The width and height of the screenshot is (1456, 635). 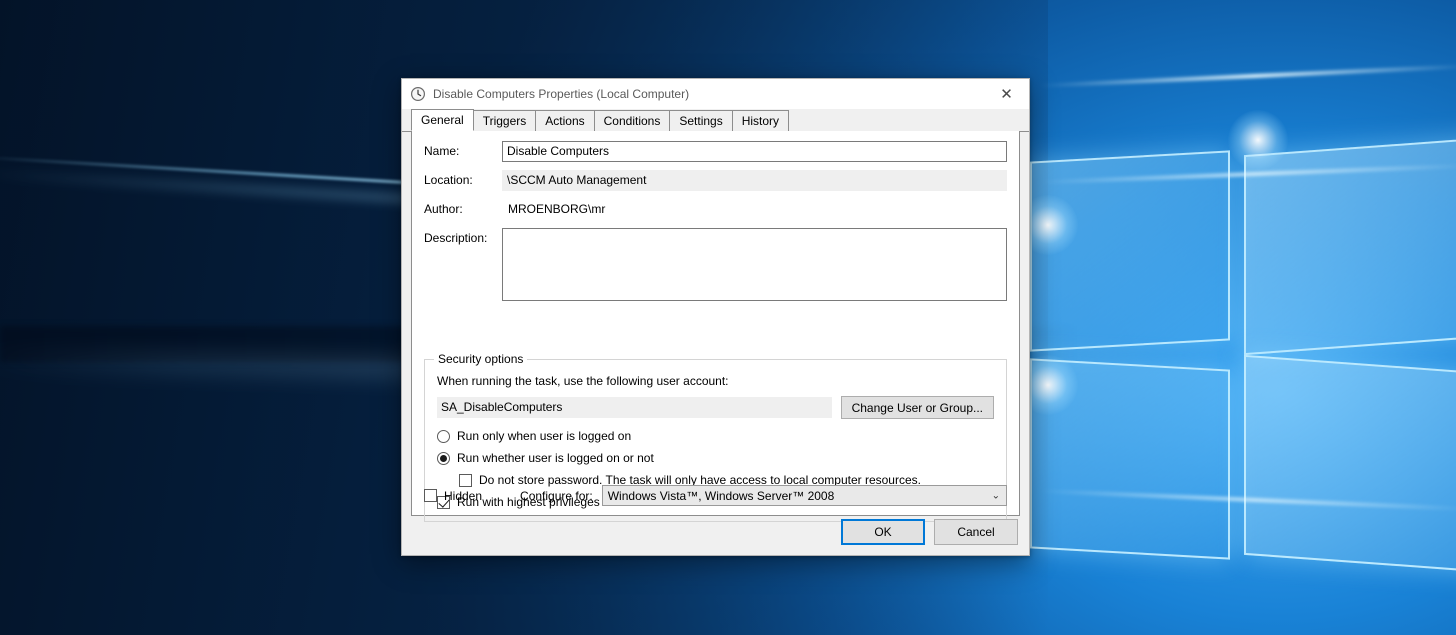 I want to click on logo-glow-top, so click(x=1258, y=140).